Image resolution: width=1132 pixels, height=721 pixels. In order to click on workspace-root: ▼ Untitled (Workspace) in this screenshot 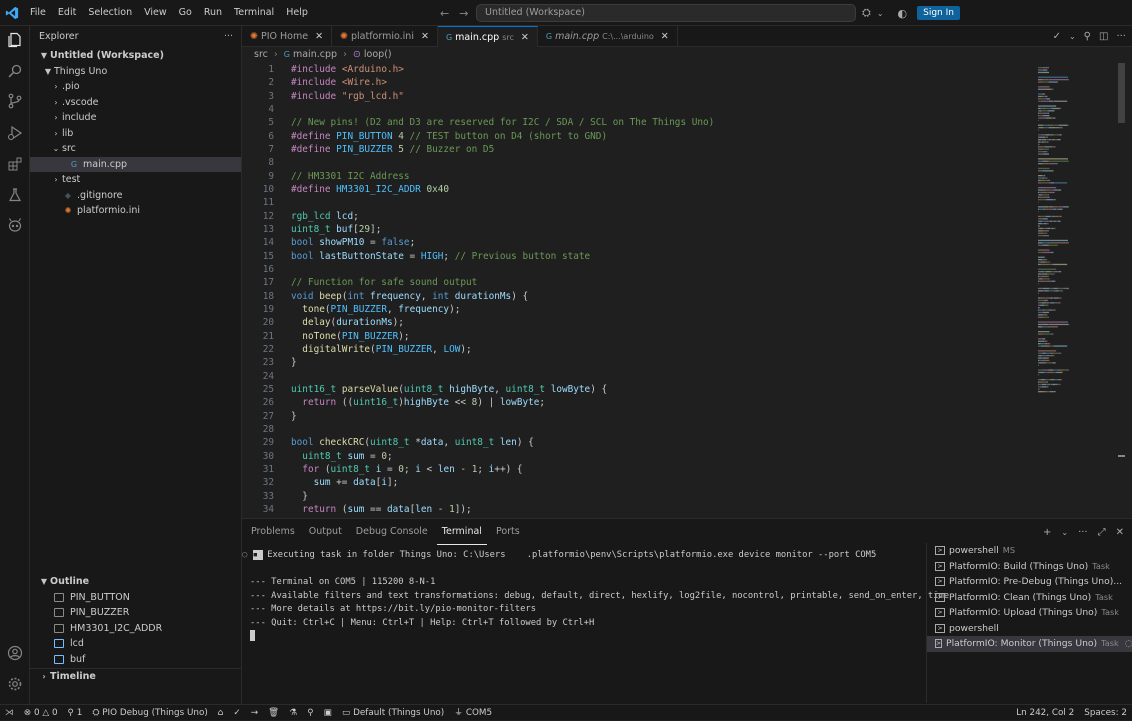, I will do `click(135, 56)`.